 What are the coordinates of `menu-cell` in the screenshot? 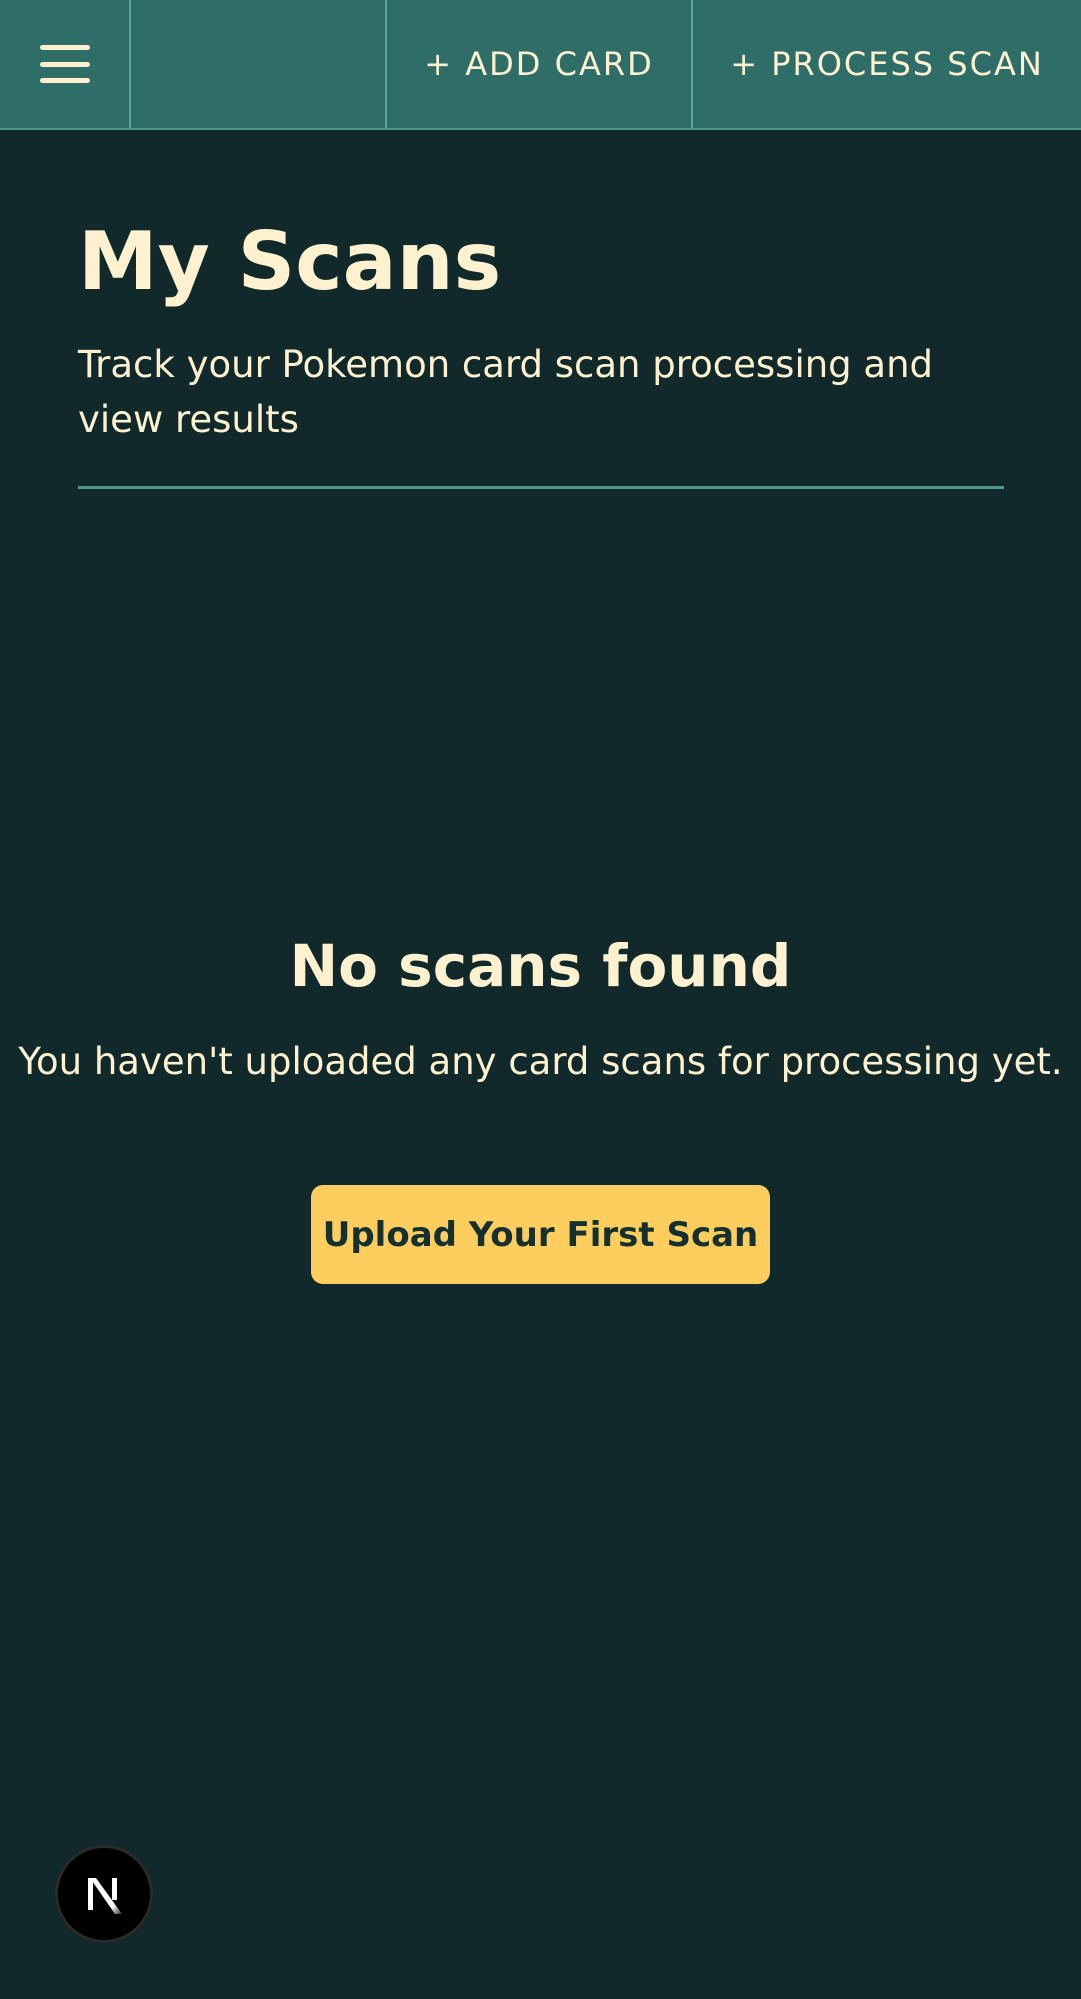 It's located at (65, 64).